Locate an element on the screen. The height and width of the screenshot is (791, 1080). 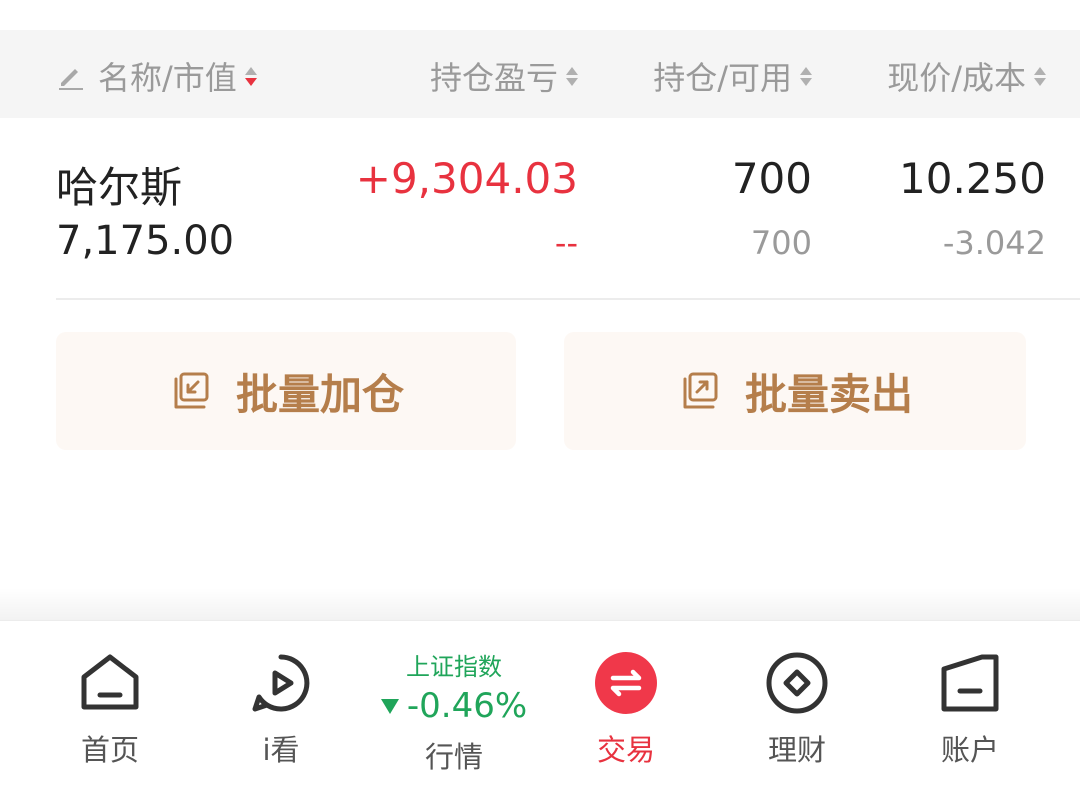
available-qty: 700 is located at coordinates (781, 243).